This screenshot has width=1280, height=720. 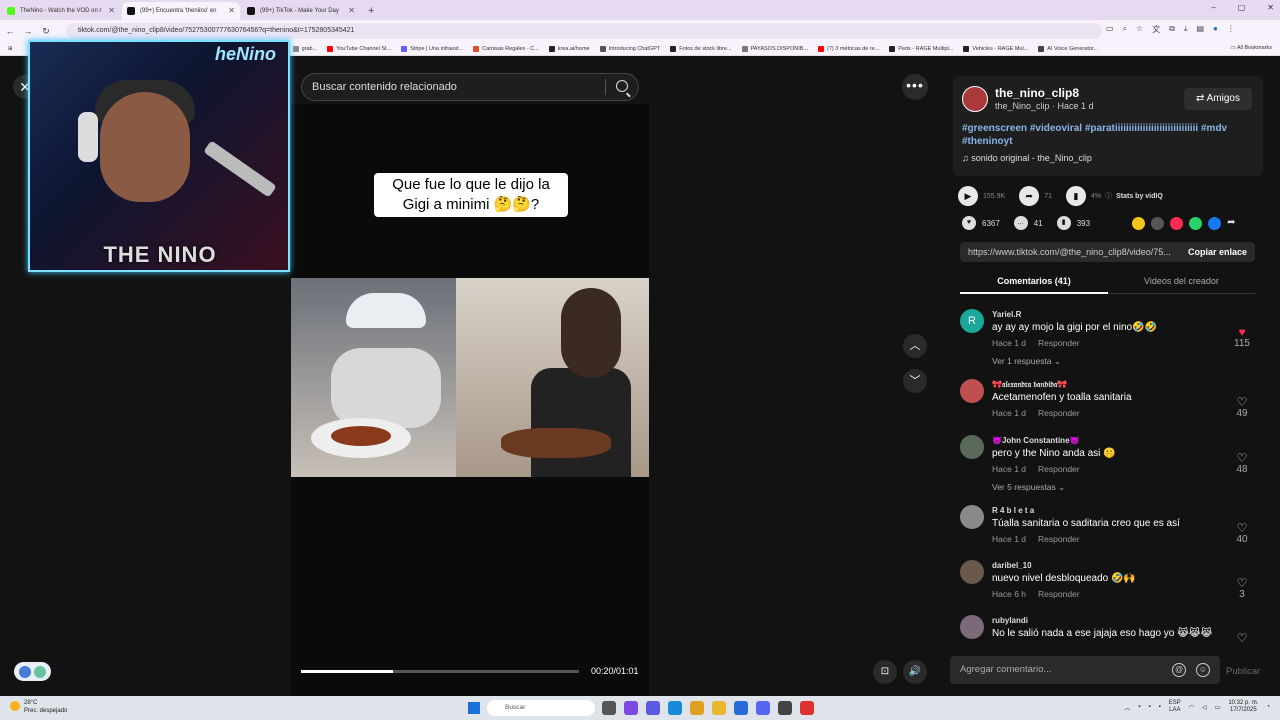 I want to click on search-icon, so click(x=622, y=86).